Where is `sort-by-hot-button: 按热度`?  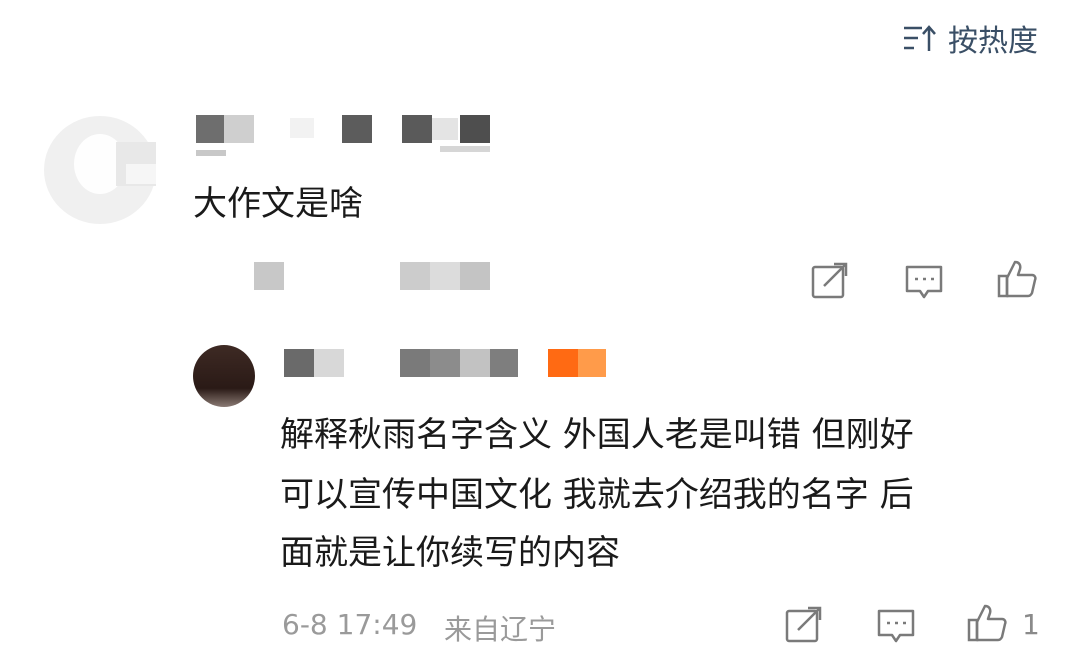
sort-by-hot-button: 按热度 is located at coordinates (970, 38).